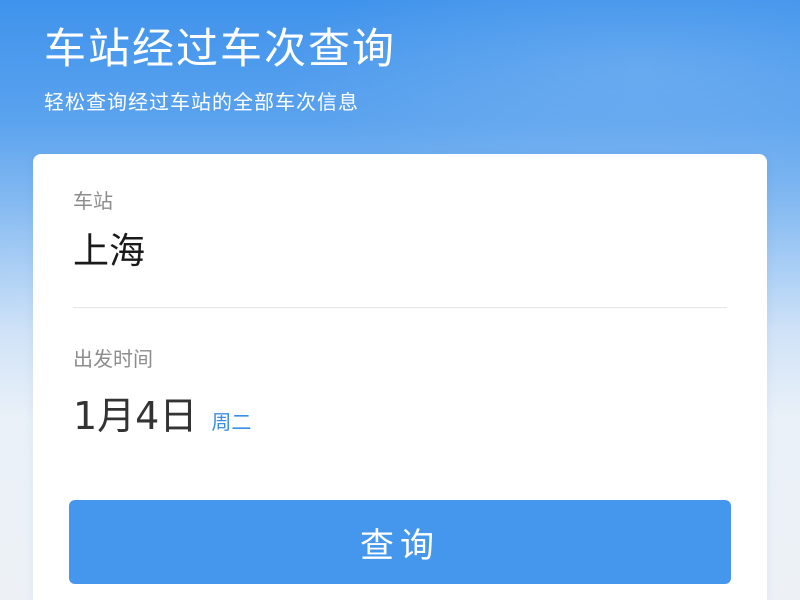  Describe the element at coordinates (113, 359) in the screenshot. I see `departure-time-label: 出发时间` at that location.